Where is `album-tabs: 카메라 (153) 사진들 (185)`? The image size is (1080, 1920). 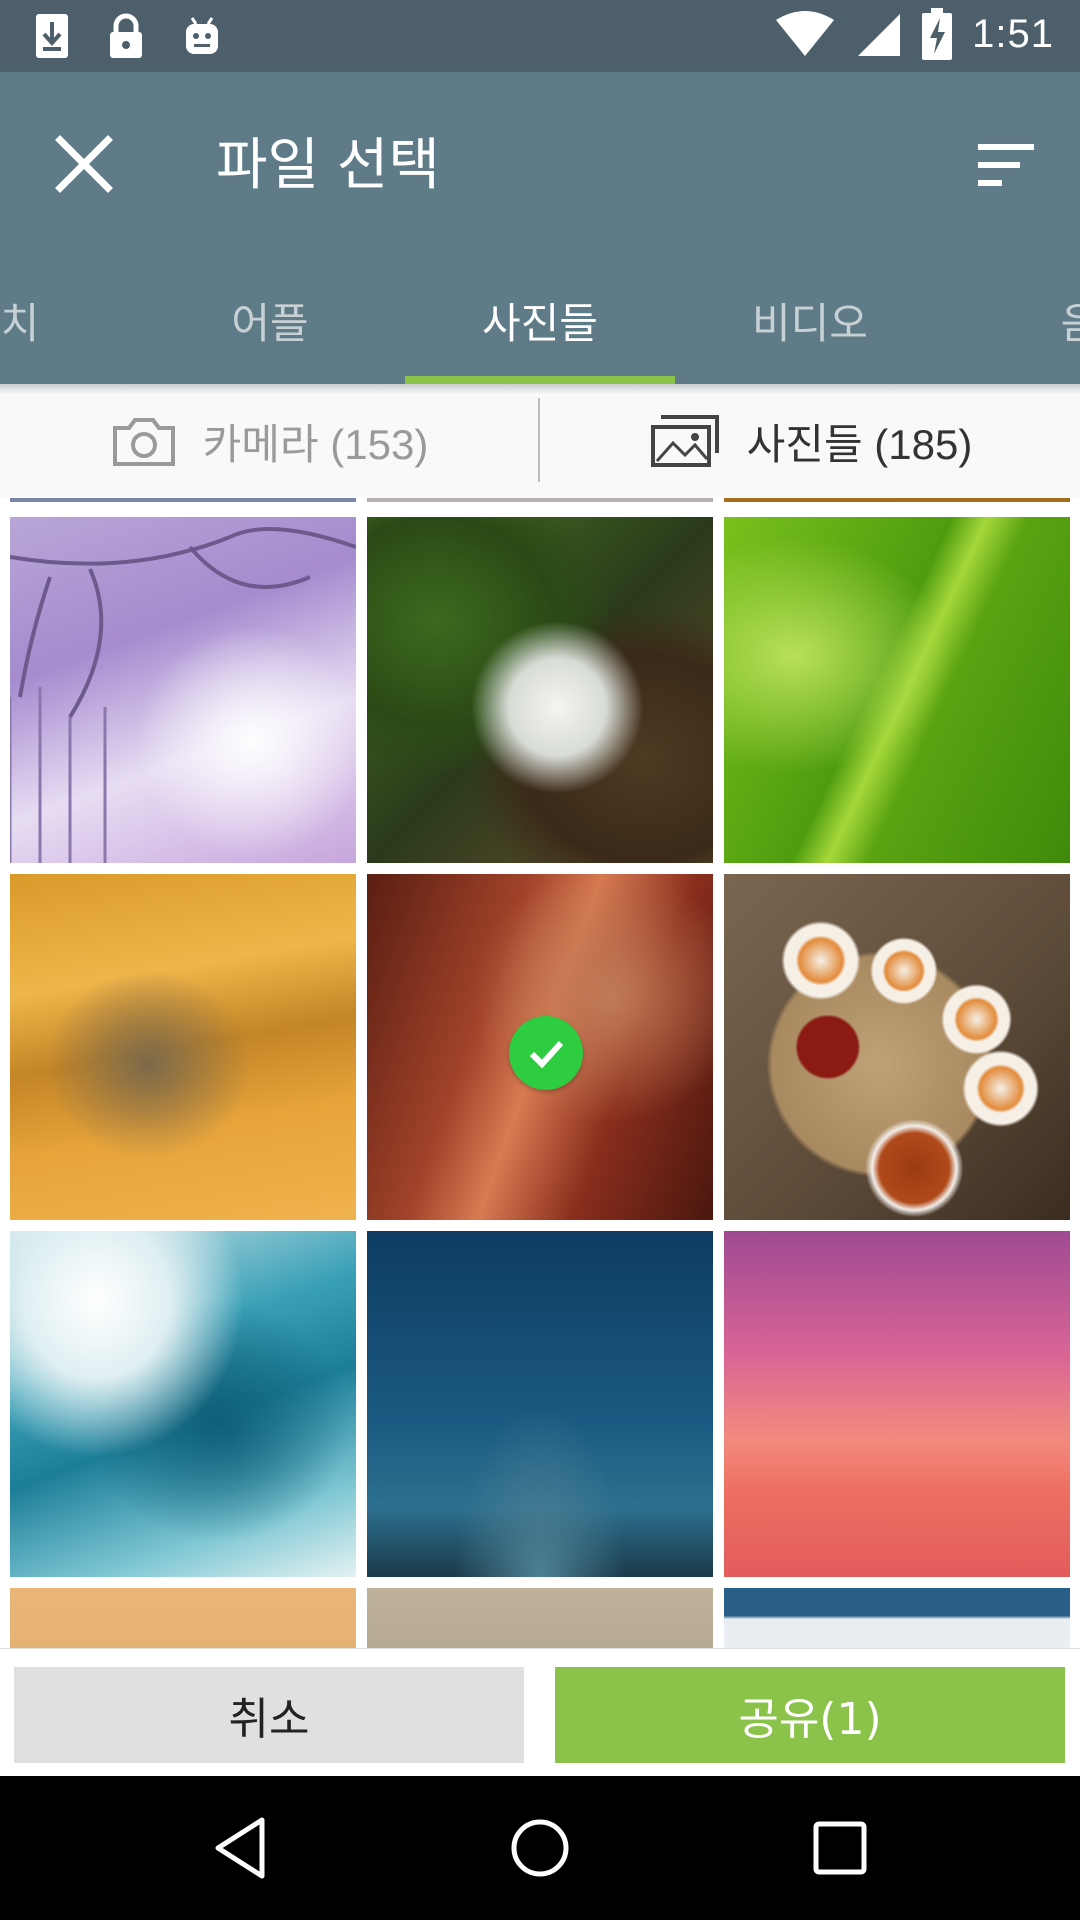 album-tabs: 카메라 (153) 사진들 (185) is located at coordinates (540, 441).